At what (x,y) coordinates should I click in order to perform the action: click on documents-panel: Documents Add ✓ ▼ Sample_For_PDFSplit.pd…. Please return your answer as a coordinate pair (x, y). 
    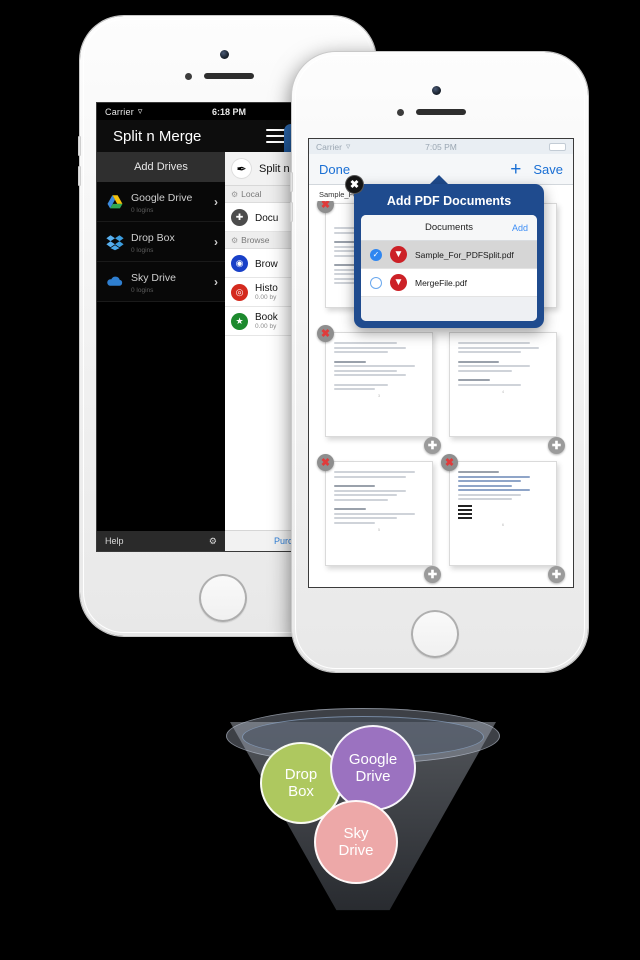
    Looking at the image, I should click on (449, 268).